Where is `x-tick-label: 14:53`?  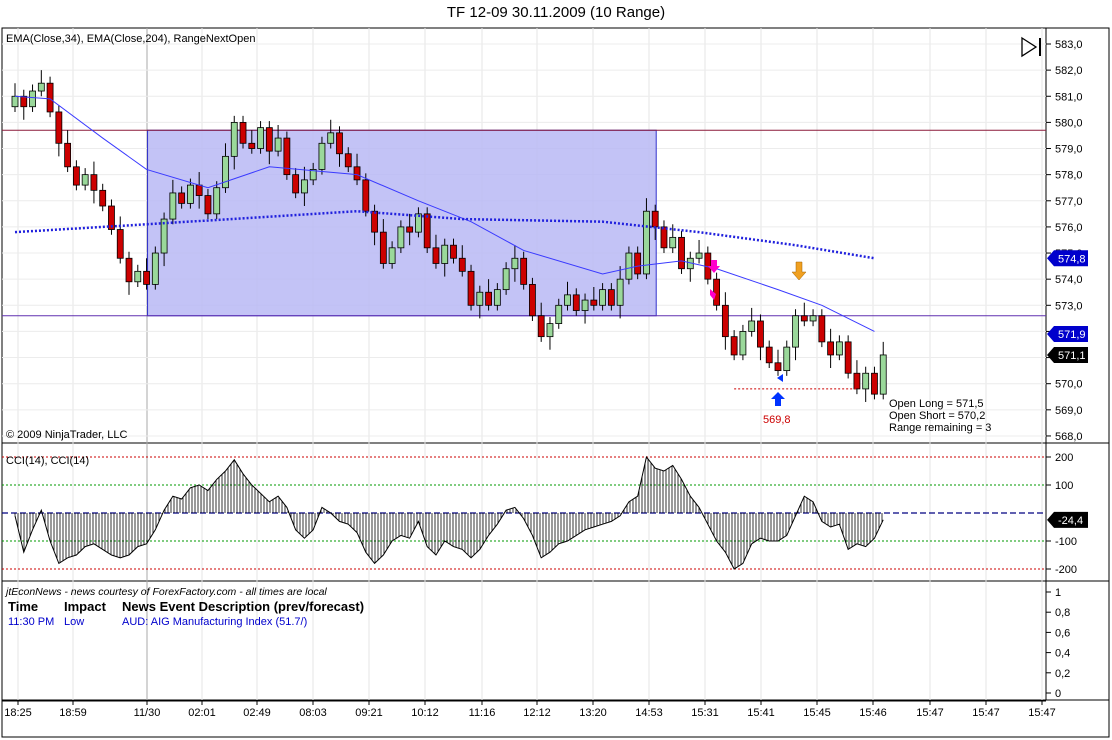
x-tick-label: 14:53 is located at coordinates (649, 713).